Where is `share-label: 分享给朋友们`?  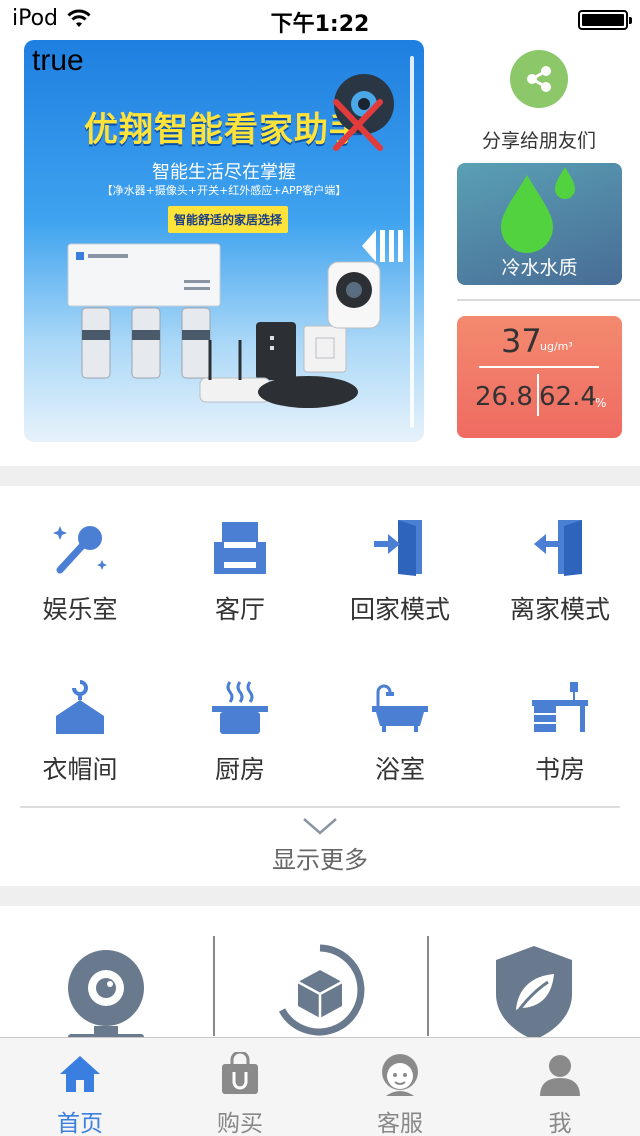
share-label: 分享给朋友们 is located at coordinates (538, 141).